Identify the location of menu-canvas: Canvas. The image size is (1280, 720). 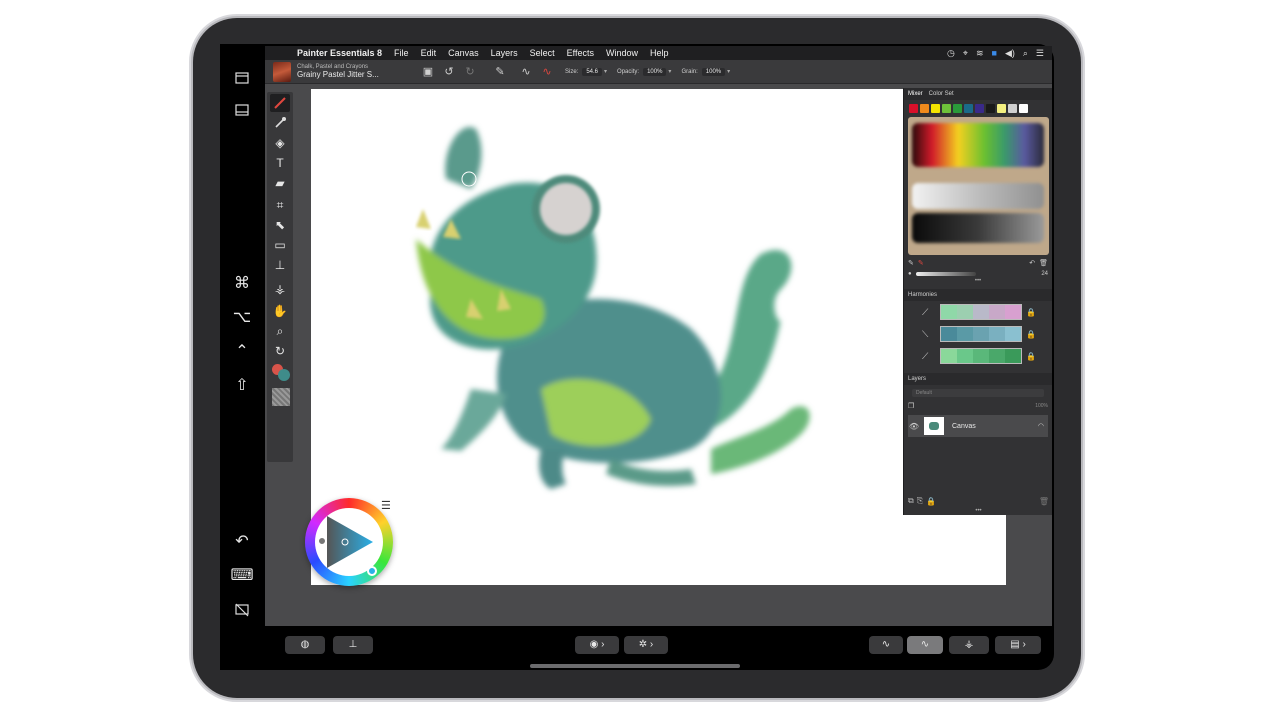
(463, 53).